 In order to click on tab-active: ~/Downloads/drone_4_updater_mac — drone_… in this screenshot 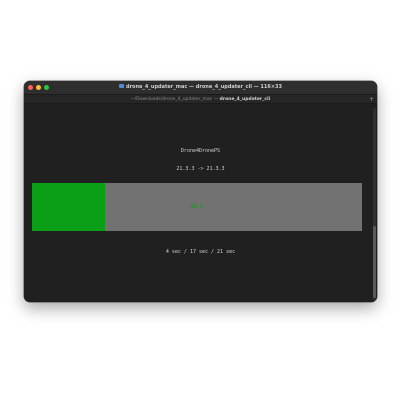, I will do `click(200, 99)`.